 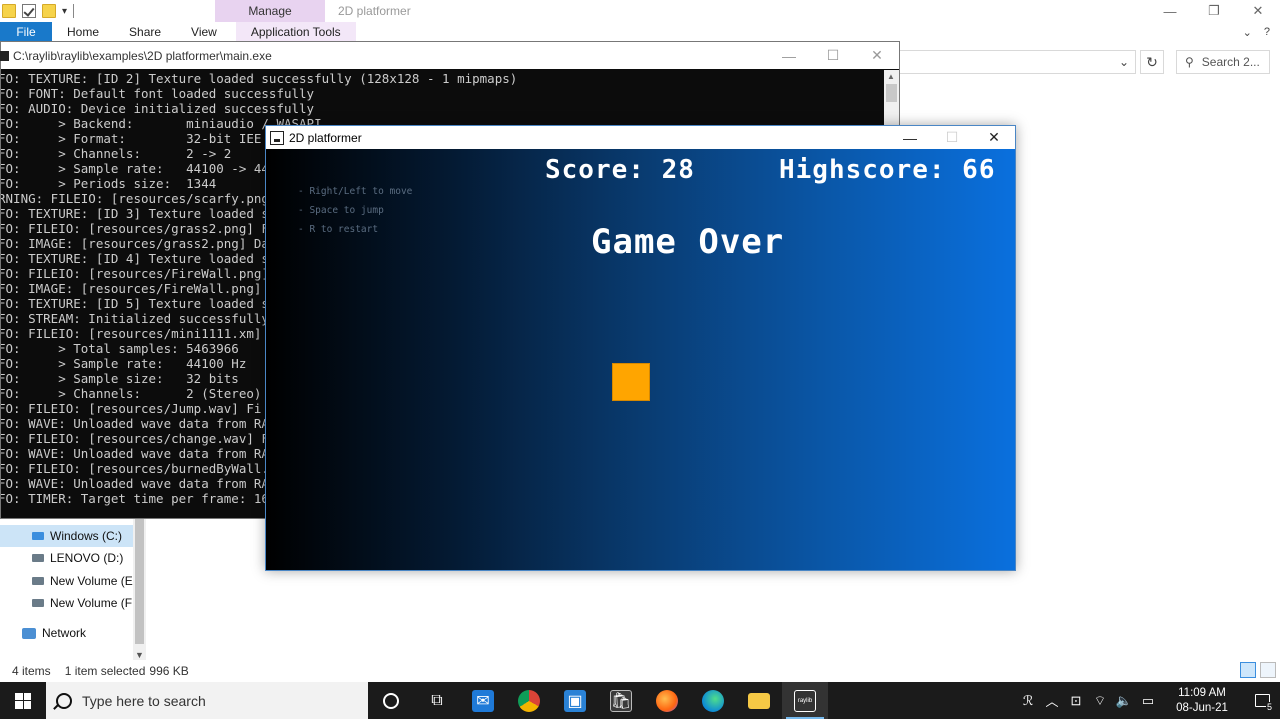 What do you see at coordinates (437, 700) in the screenshot?
I see `task-view-button: ⧉` at bounding box center [437, 700].